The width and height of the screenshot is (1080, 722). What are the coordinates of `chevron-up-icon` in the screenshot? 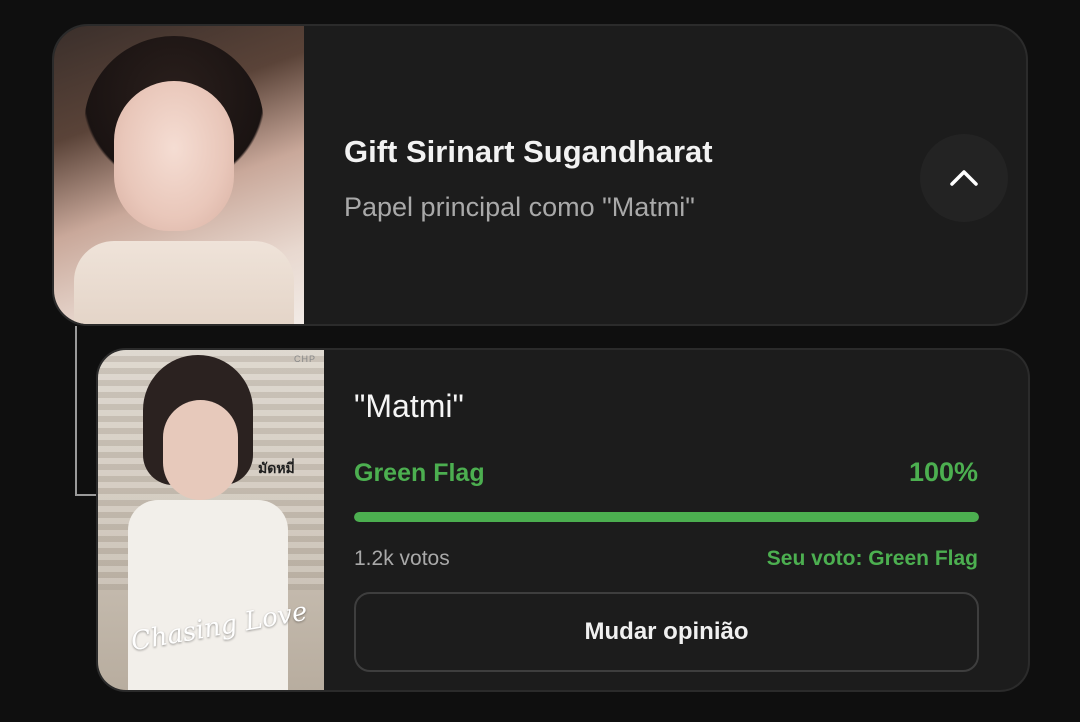 It's located at (964, 178).